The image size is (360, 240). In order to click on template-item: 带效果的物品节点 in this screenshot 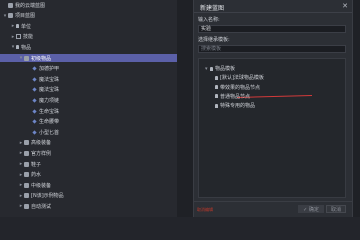, I will do `click(237, 87)`.